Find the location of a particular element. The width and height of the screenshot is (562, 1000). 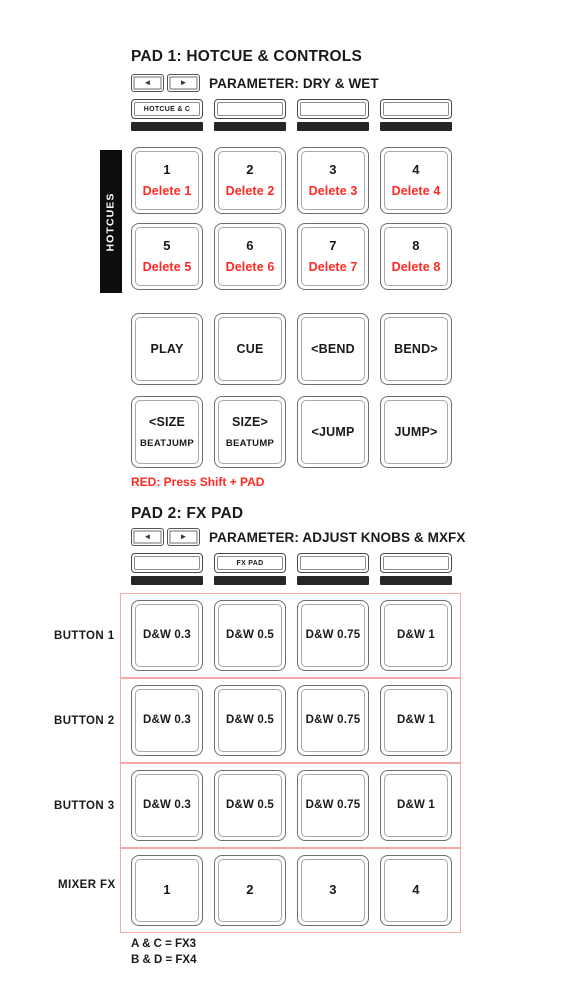

pad2-bank-2-button: FX PAD is located at coordinates (250, 563).